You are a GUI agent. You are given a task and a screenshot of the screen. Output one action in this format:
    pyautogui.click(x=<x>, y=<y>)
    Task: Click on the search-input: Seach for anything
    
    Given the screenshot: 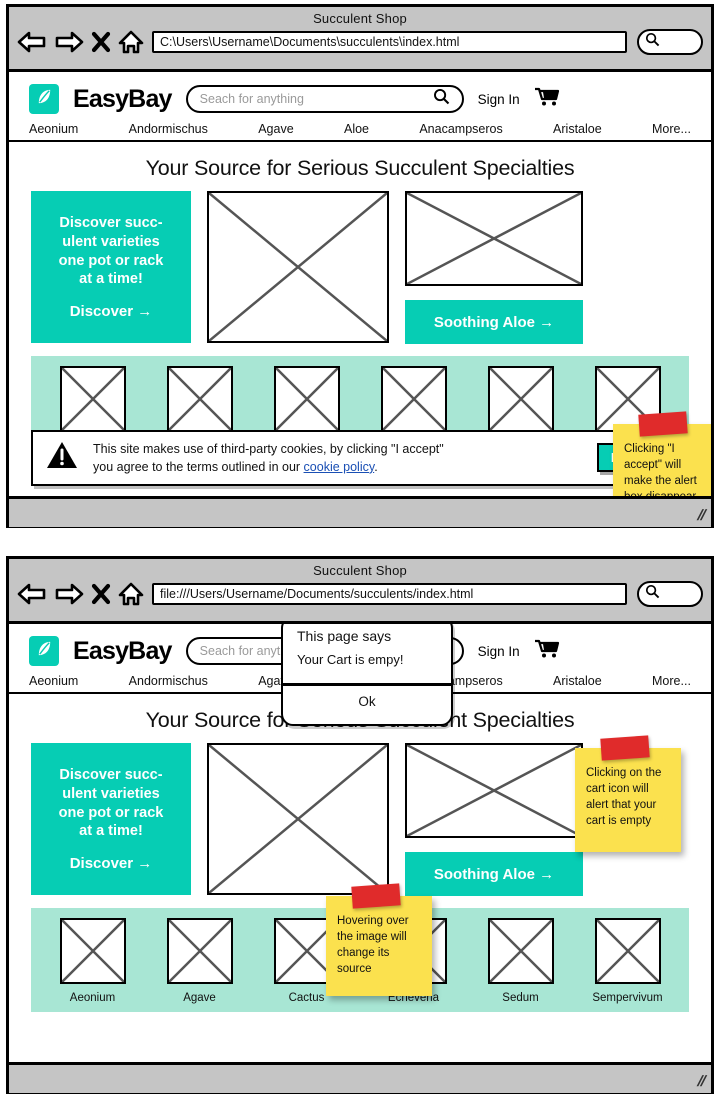 What is the action you would take?
    pyautogui.click(x=324, y=99)
    